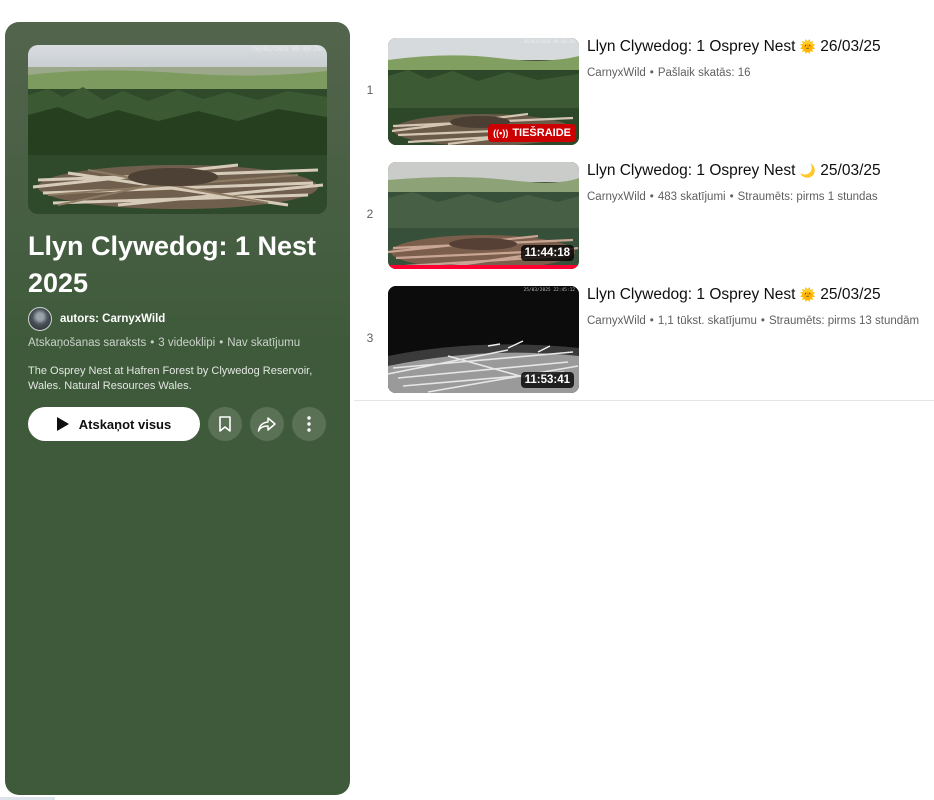 This screenshot has width=934, height=800. I want to click on stream-age: Straumēts: pirms 13 stundām, so click(844, 321).